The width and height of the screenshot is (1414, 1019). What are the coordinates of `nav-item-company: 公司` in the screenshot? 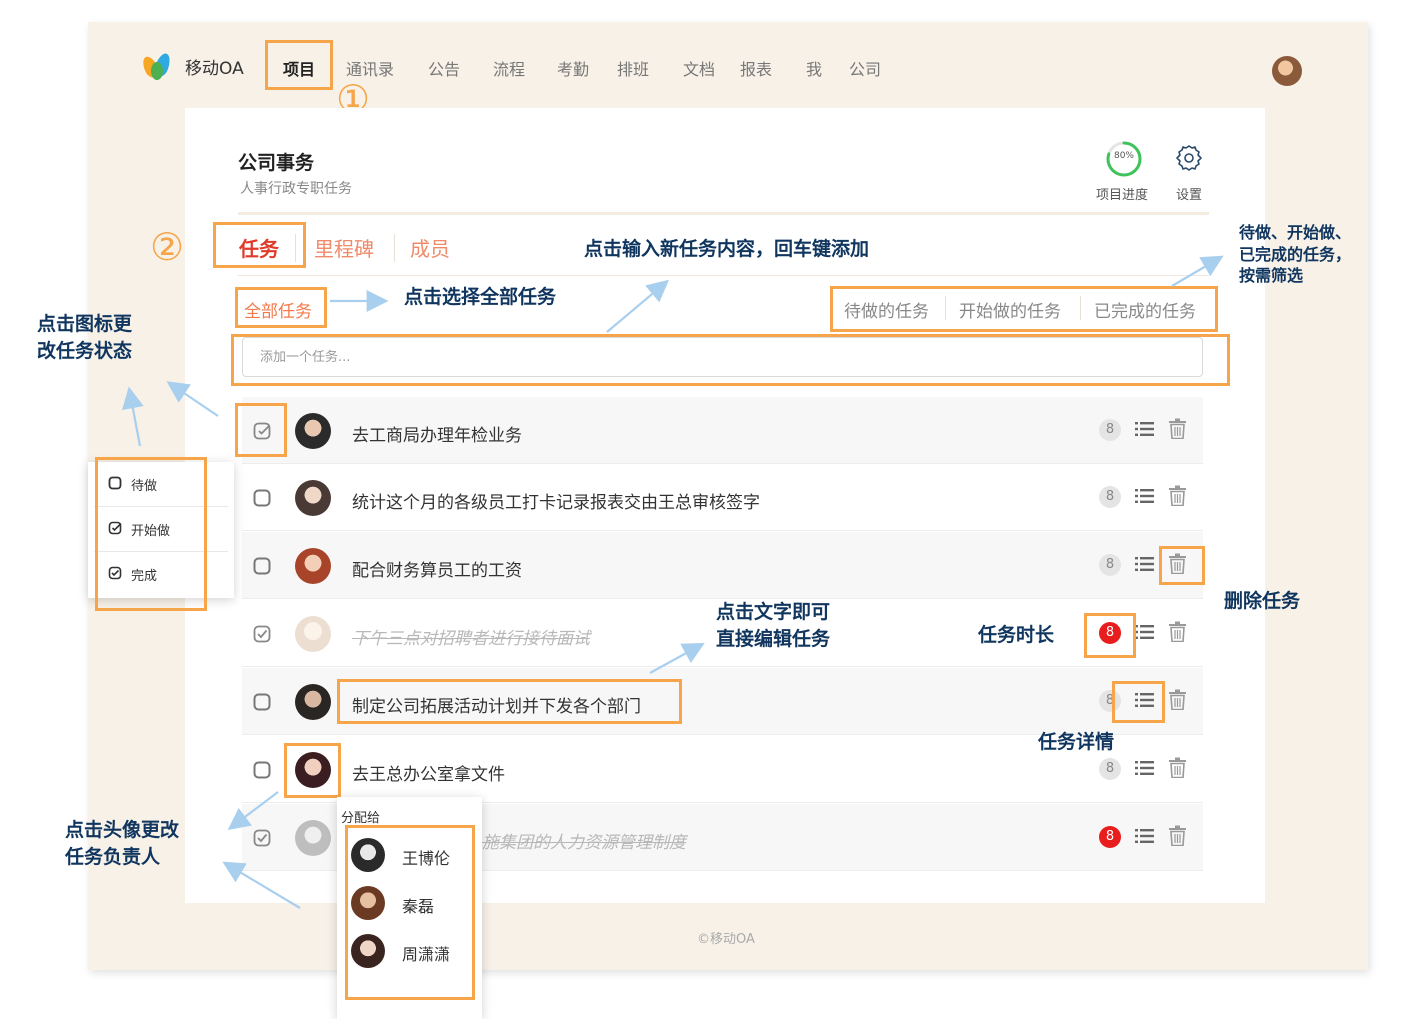 It's located at (865, 68).